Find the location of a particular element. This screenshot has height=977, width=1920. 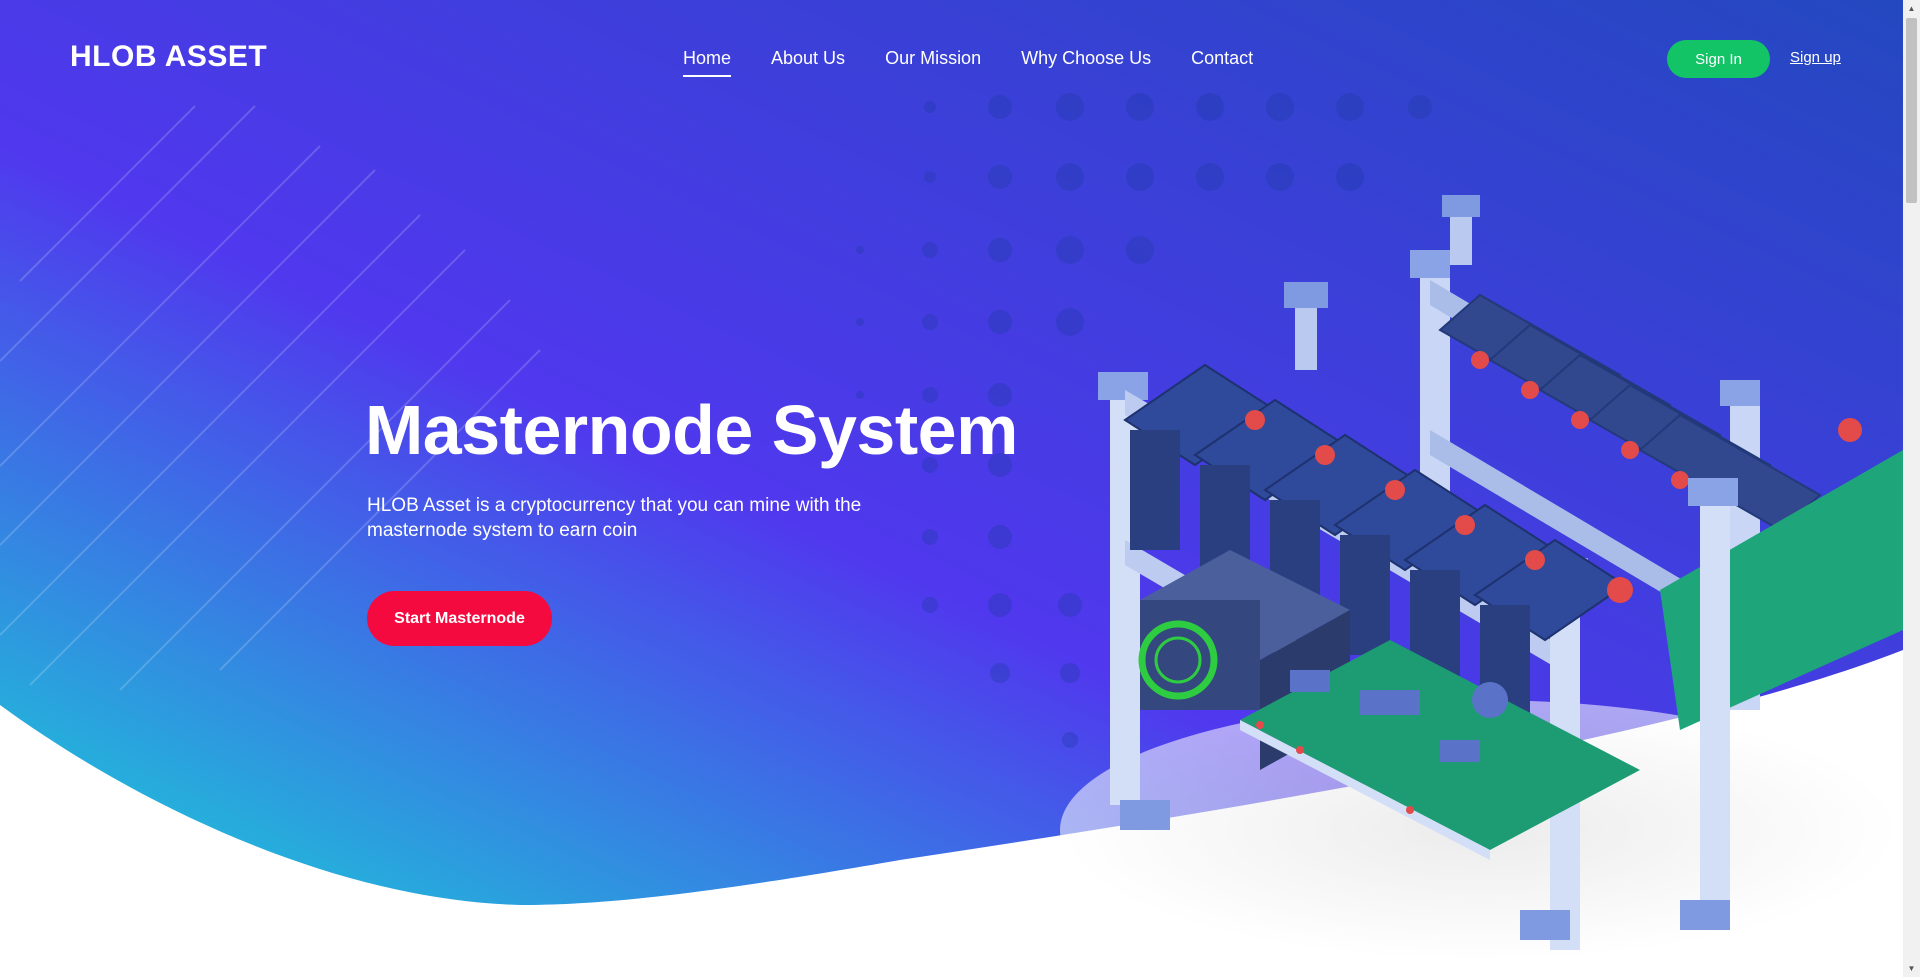

sign-in-button: Sign In is located at coordinates (1718, 59).